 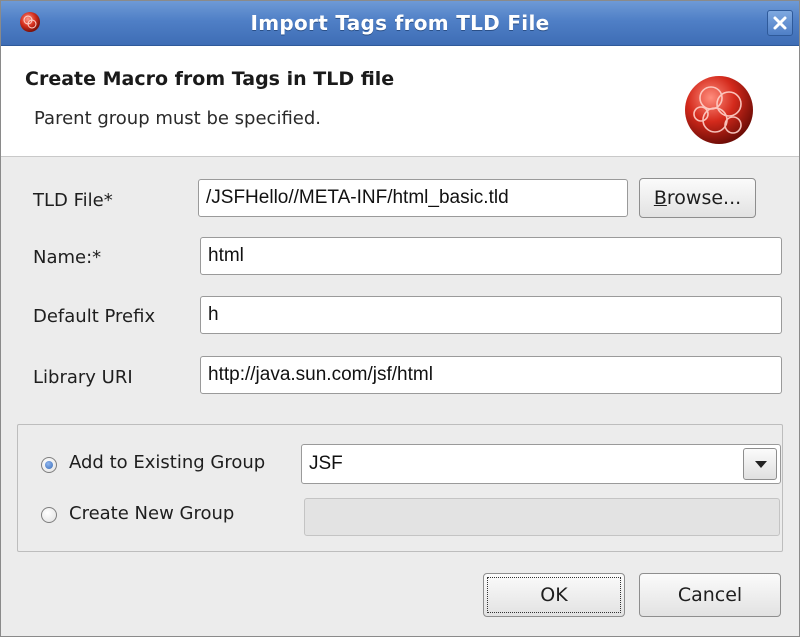 I want to click on window-title: Import Tags from TLD File, so click(x=400, y=23).